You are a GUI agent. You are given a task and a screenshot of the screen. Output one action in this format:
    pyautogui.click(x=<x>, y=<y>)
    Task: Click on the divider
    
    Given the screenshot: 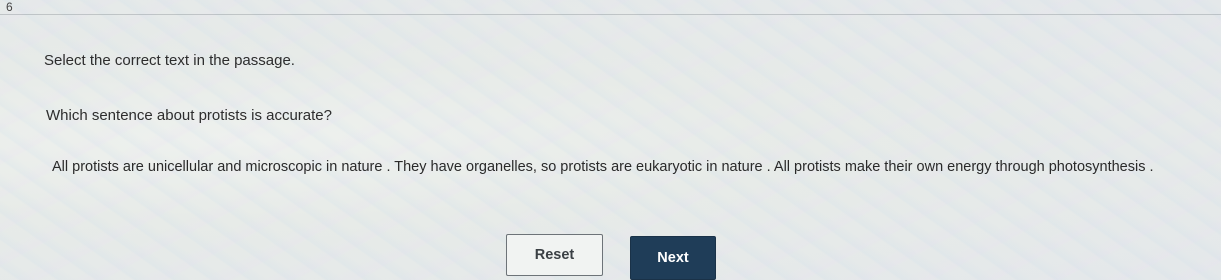 What is the action you would take?
    pyautogui.click(x=610, y=14)
    